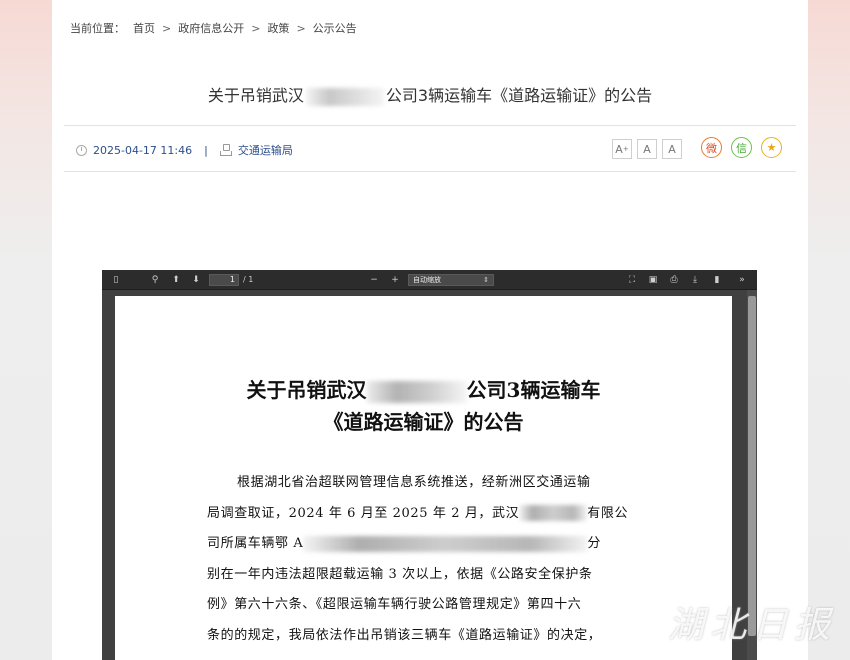 The height and width of the screenshot is (660, 850). I want to click on wechat-share-icon: 信, so click(741, 147).